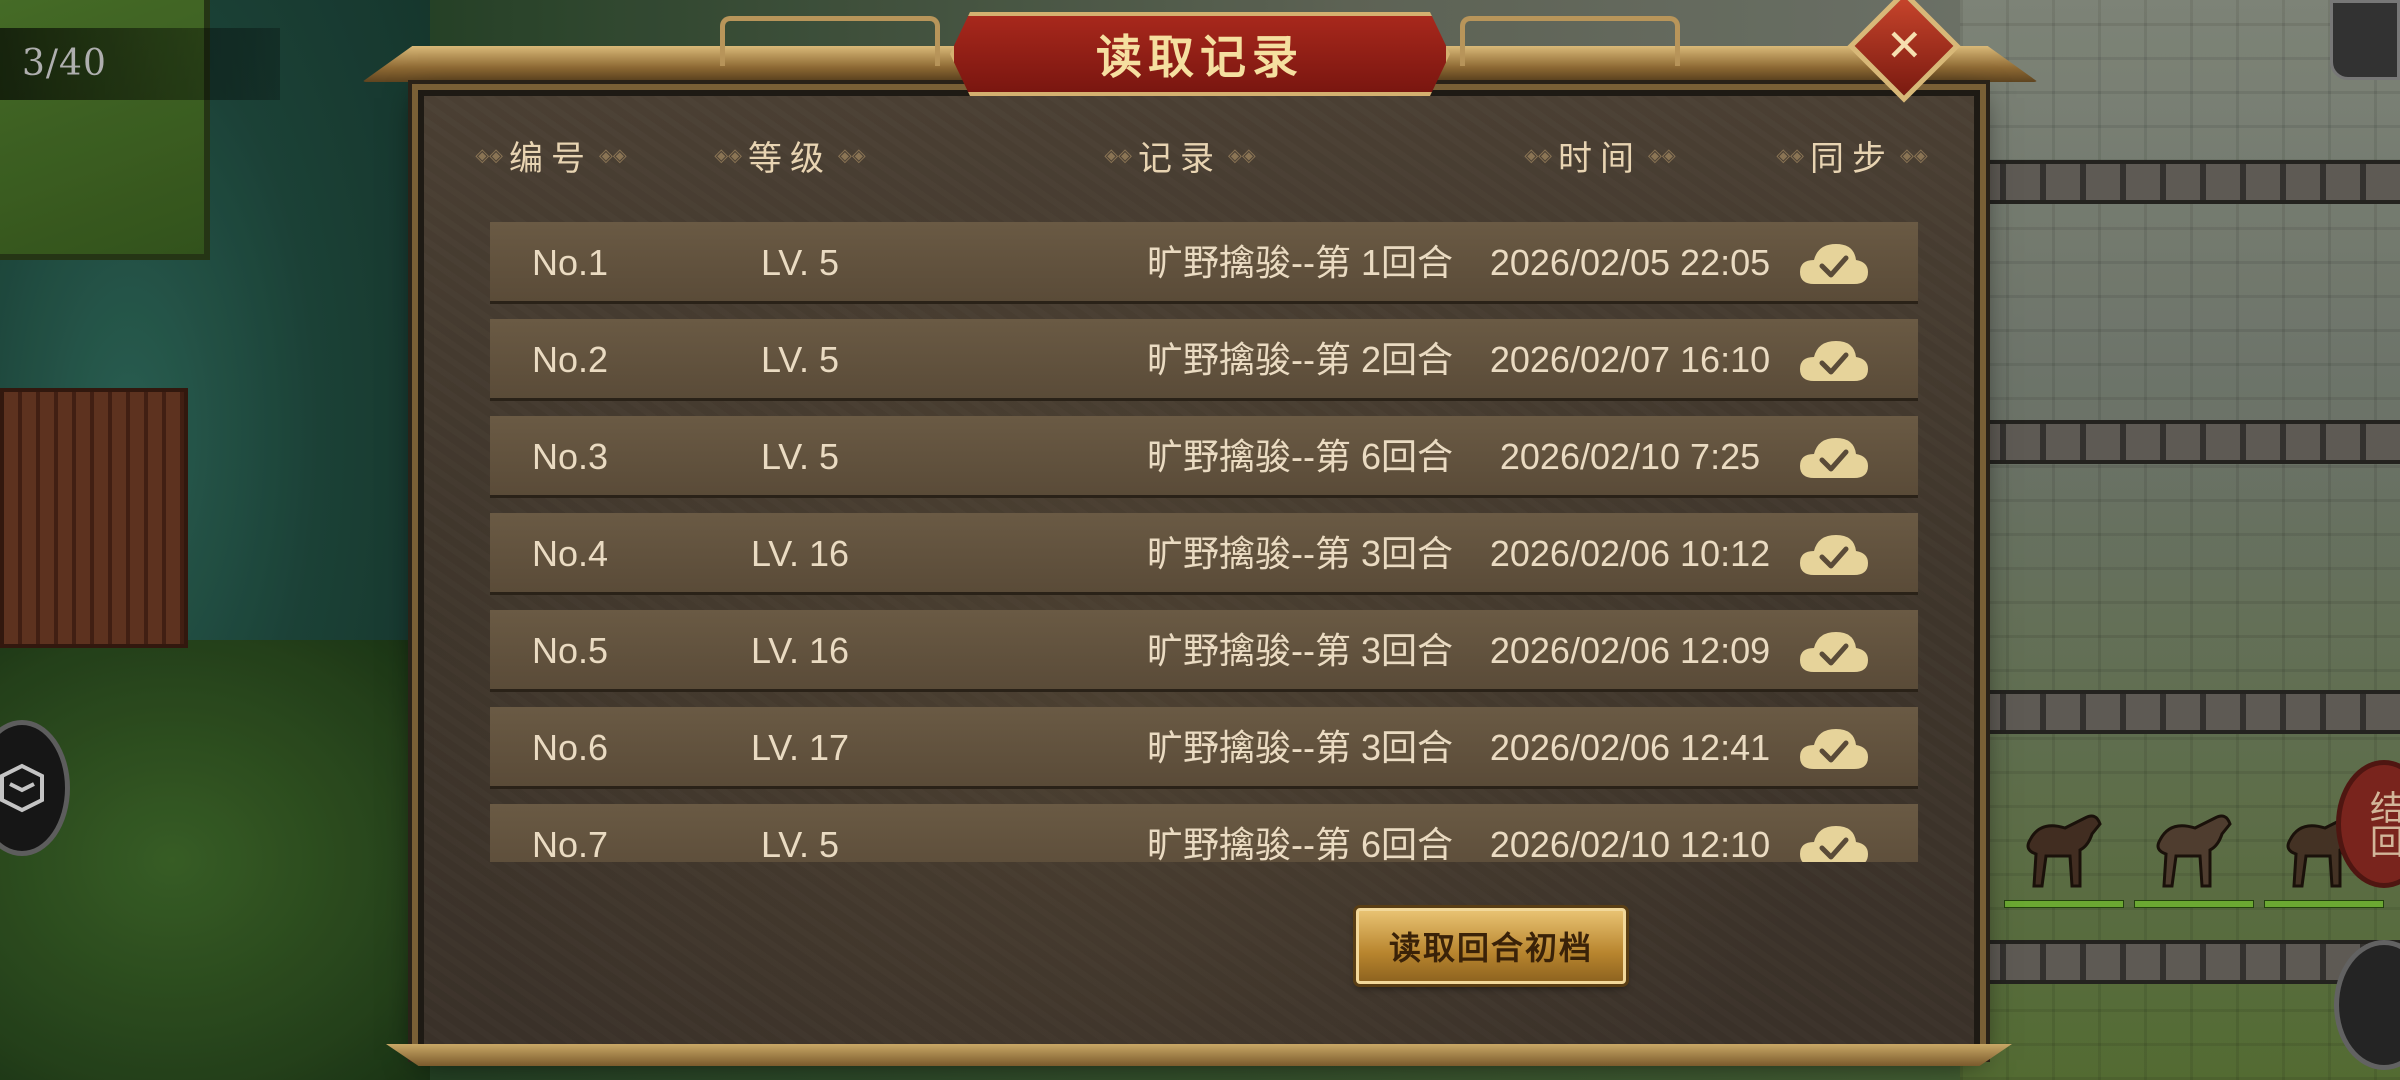  What do you see at coordinates (1204, 360) in the screenshot?
I see `record-row: No.2 LV. 5 旷野擒骏--第 2回合 2026/02/07 16:10` at bounding box center [1204, 360].